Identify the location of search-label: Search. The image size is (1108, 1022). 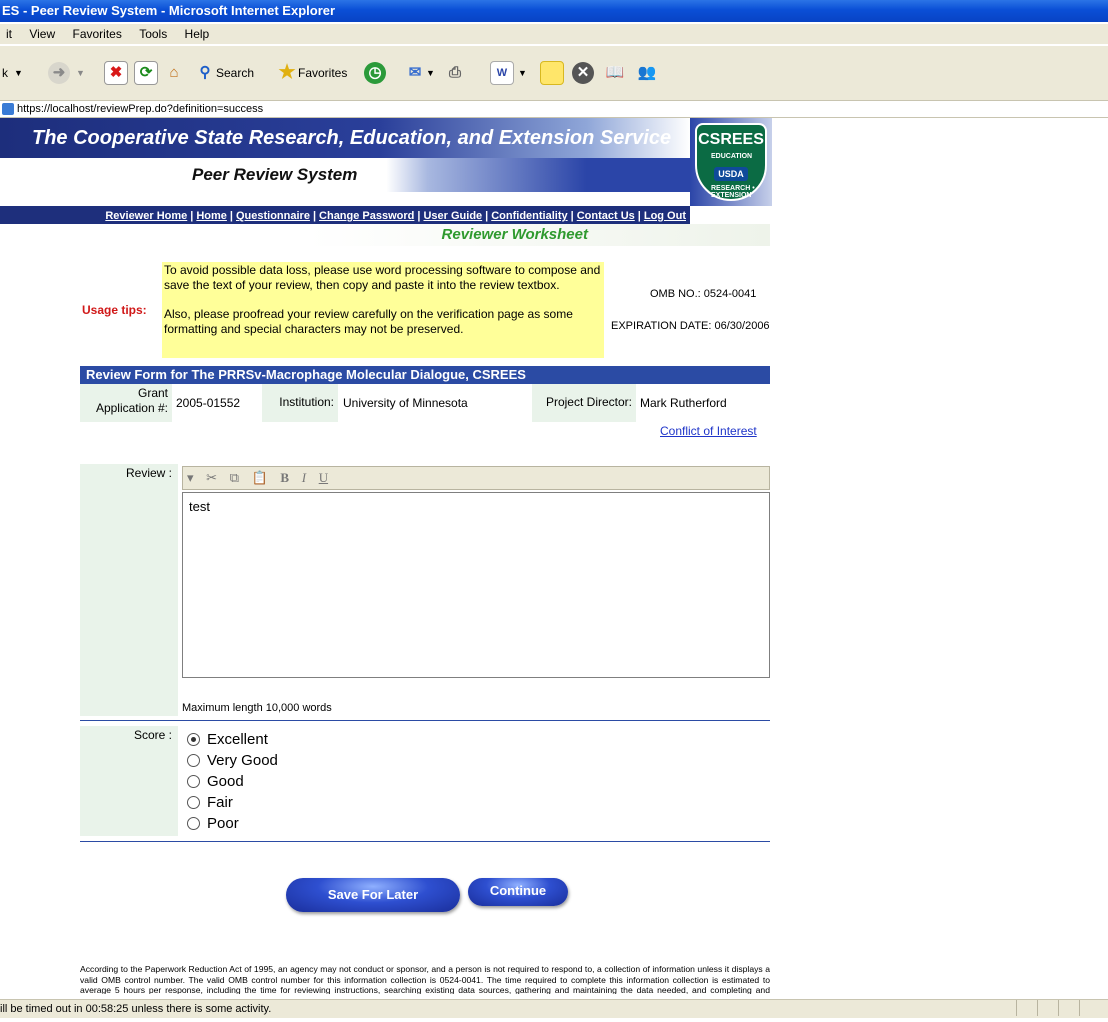
(235, 73).